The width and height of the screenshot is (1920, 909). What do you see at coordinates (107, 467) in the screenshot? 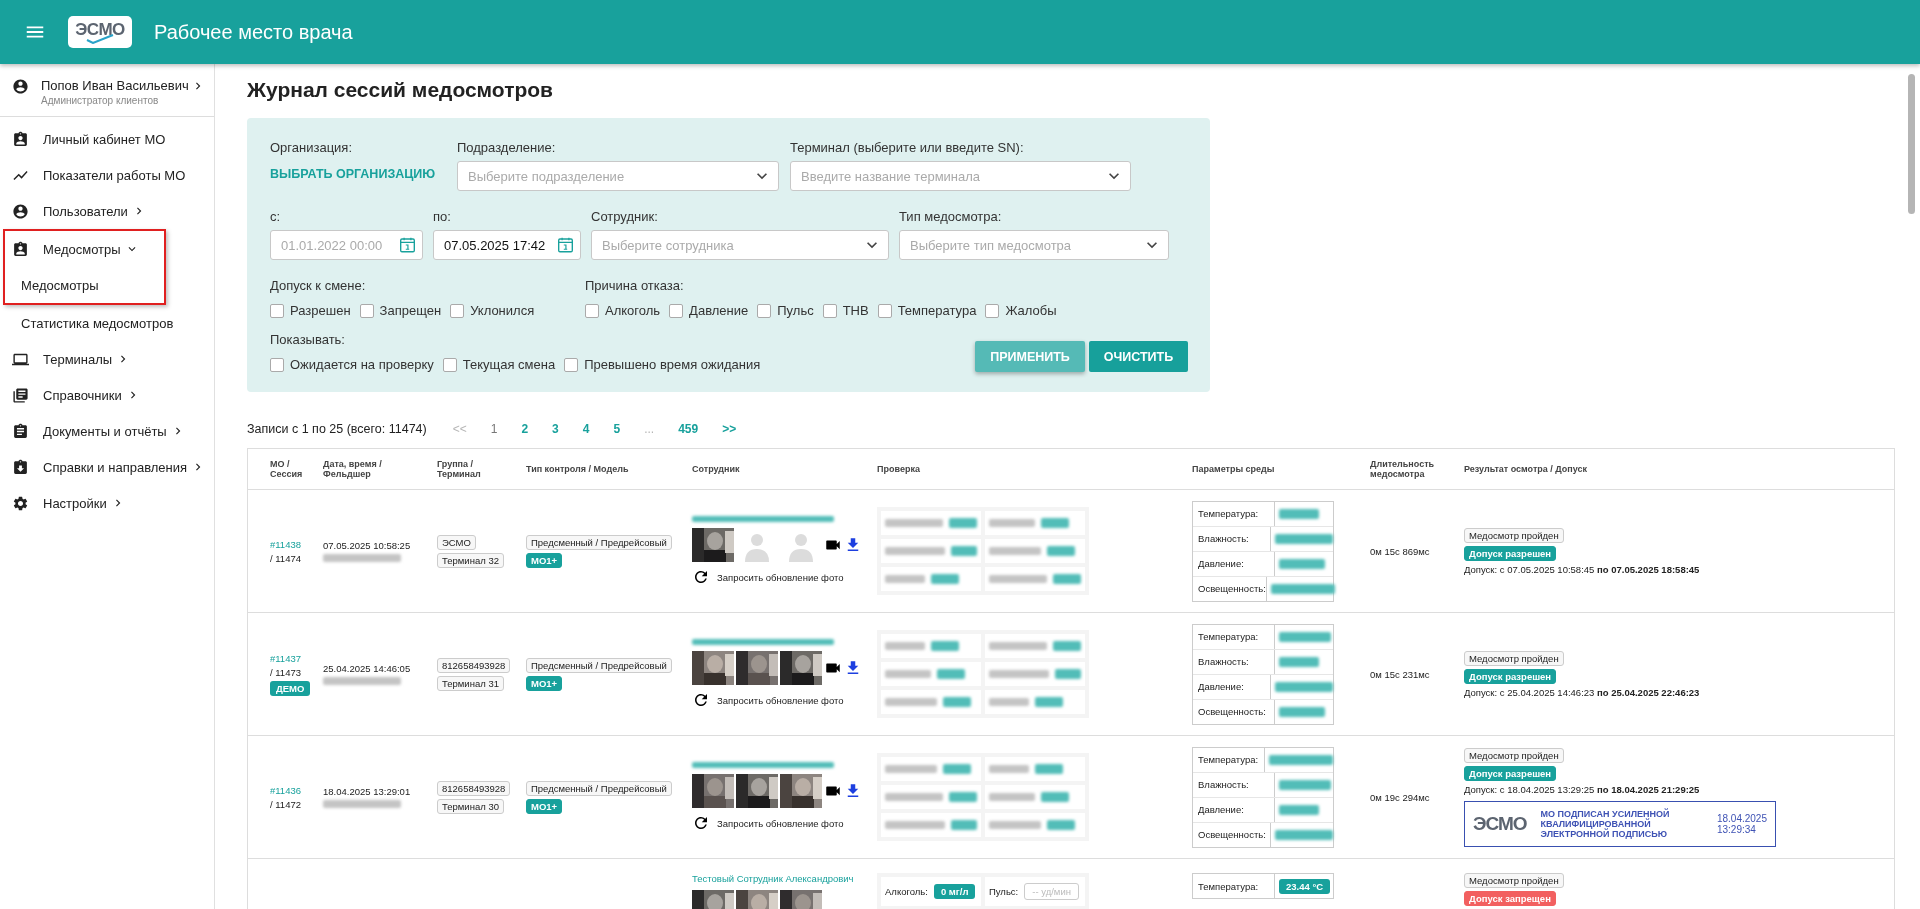
I see `nav-item: Справки и направления` at bounding box center [107, 467].